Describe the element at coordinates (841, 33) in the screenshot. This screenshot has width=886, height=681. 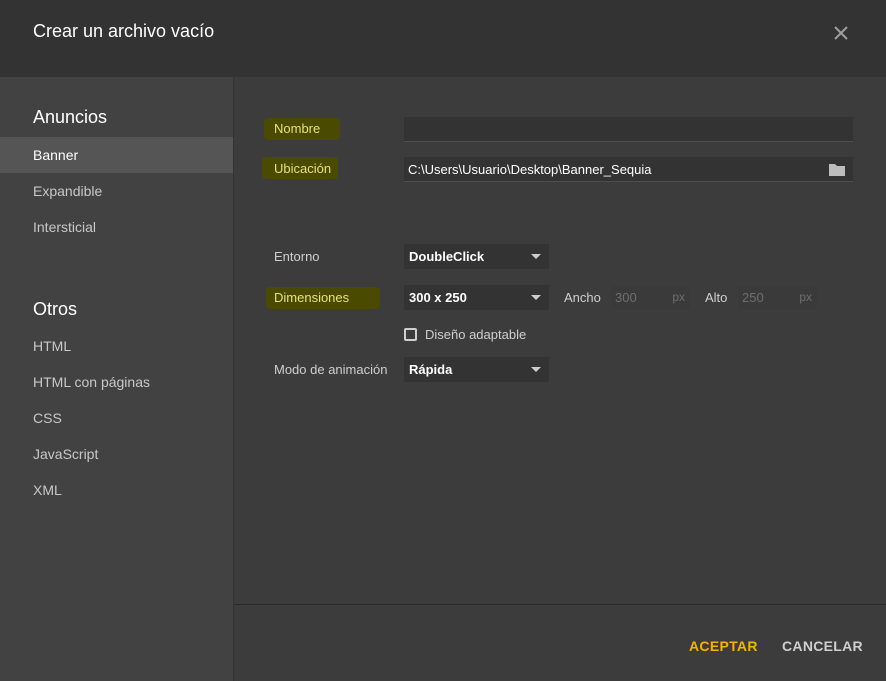
I see `close-icon` at that location.